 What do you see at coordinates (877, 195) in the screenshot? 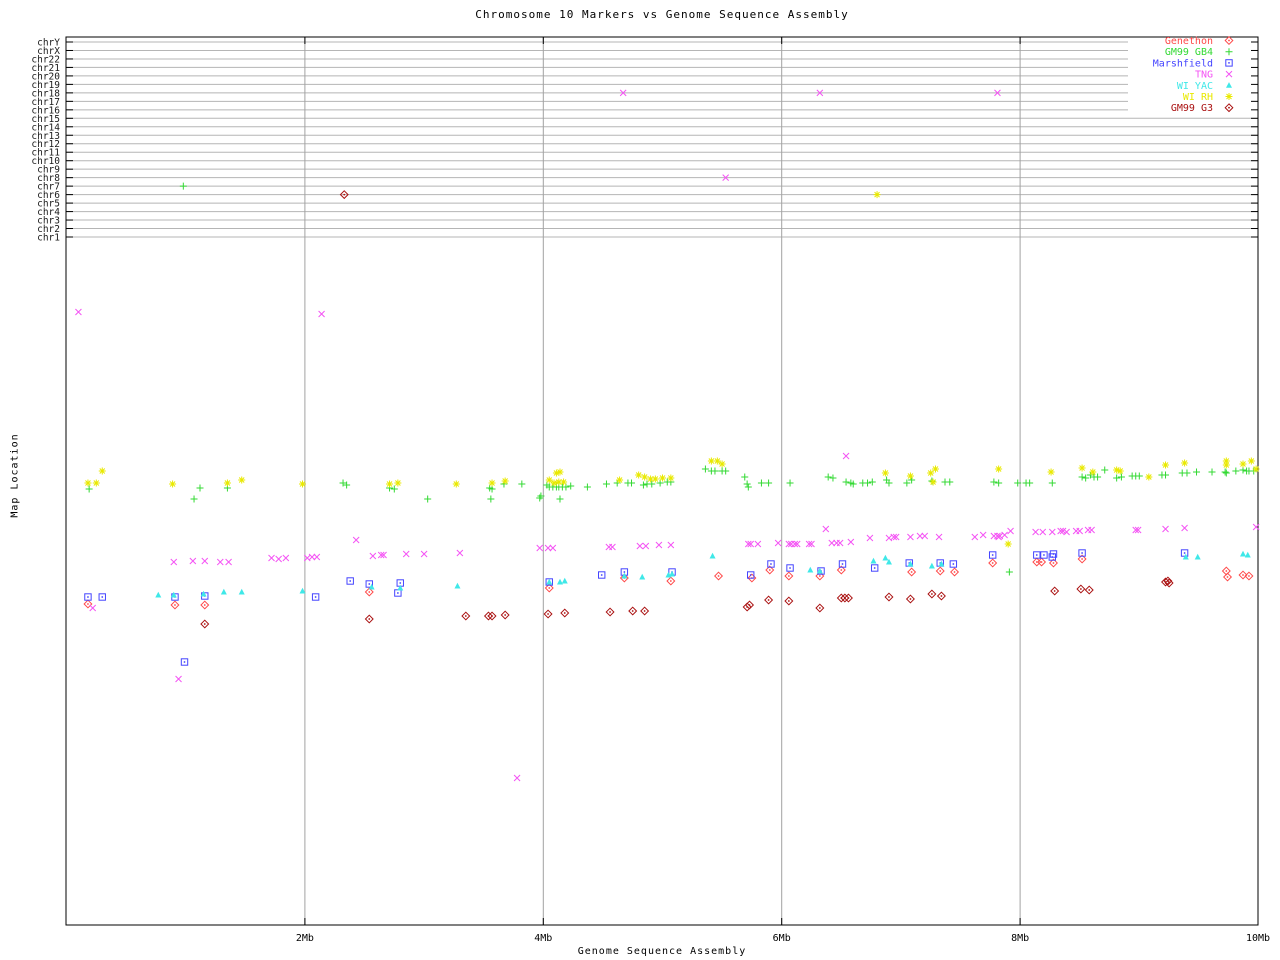
I see `point-wi-rh-chr6` at bounding box center [877, 195].